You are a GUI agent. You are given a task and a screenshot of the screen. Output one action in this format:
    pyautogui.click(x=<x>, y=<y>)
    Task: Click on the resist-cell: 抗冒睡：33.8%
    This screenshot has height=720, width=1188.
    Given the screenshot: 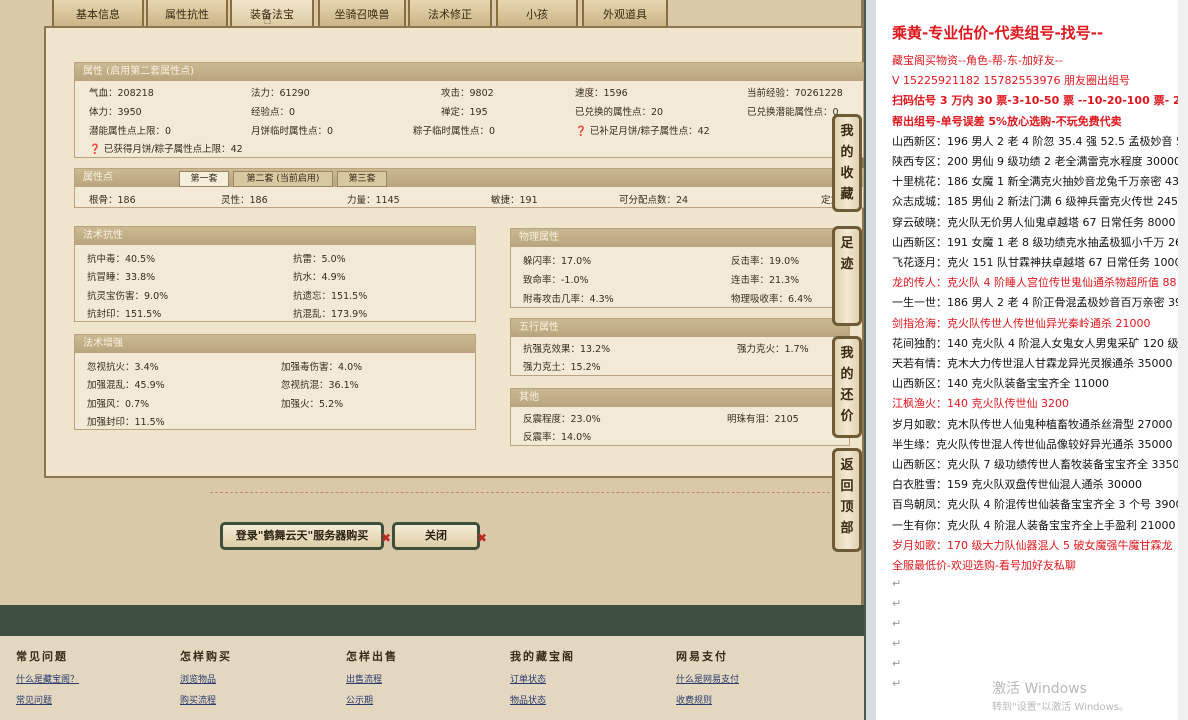 What is the action you would take?
    pyautogui.click(x=121, y=277)
    